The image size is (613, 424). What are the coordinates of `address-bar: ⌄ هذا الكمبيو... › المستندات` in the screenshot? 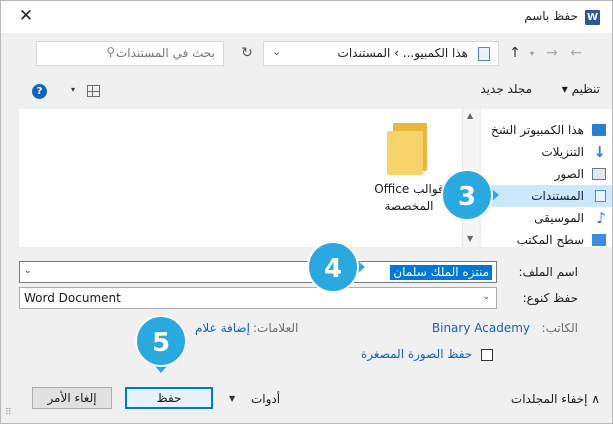 It's located at (381, 53).